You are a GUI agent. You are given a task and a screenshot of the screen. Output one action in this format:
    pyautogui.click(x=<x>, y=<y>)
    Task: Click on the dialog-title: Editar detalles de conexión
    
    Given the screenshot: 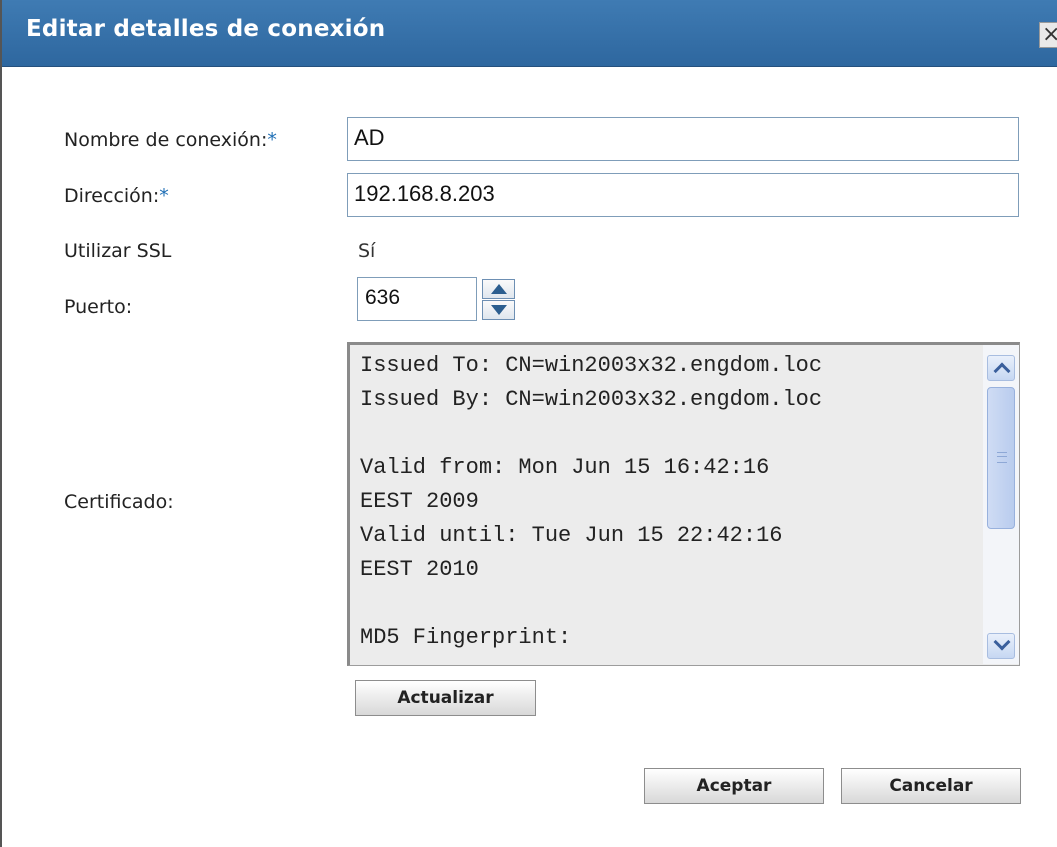 What is the action you would take?
    pyautogui.click(x=206, y=29)
    